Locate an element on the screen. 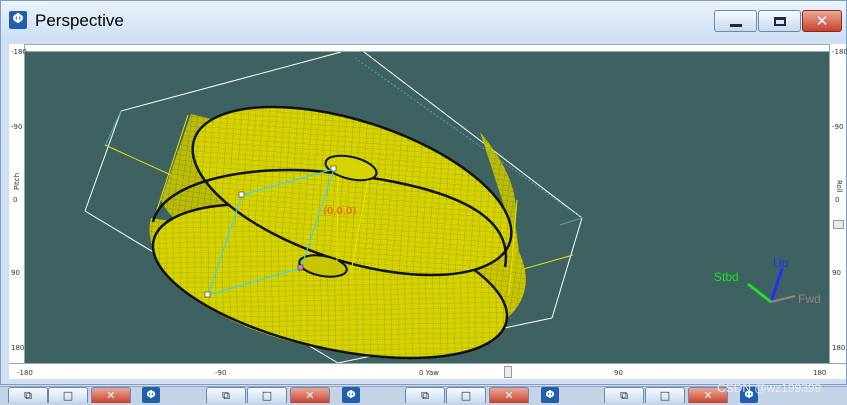  stbd-axis-label: Stbd is located at coordinates (726, 277).